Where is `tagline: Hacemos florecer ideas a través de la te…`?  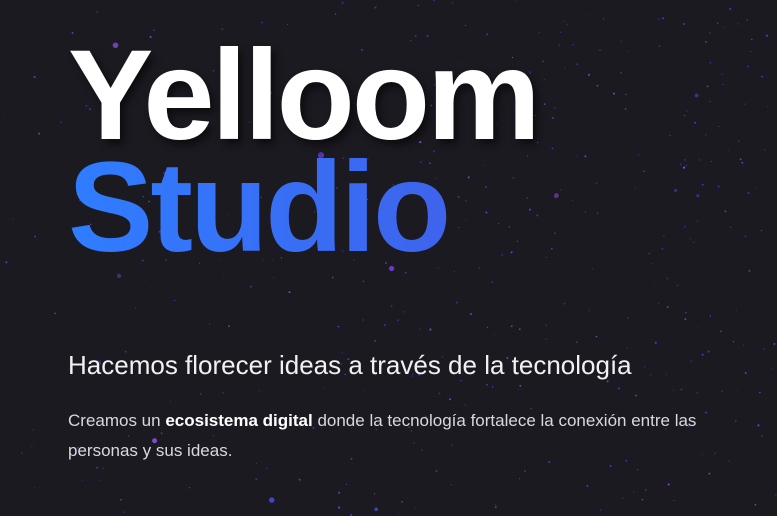
tagline: Hacemos florecer ideas a través de la te… is located at coordinates (350, 365).